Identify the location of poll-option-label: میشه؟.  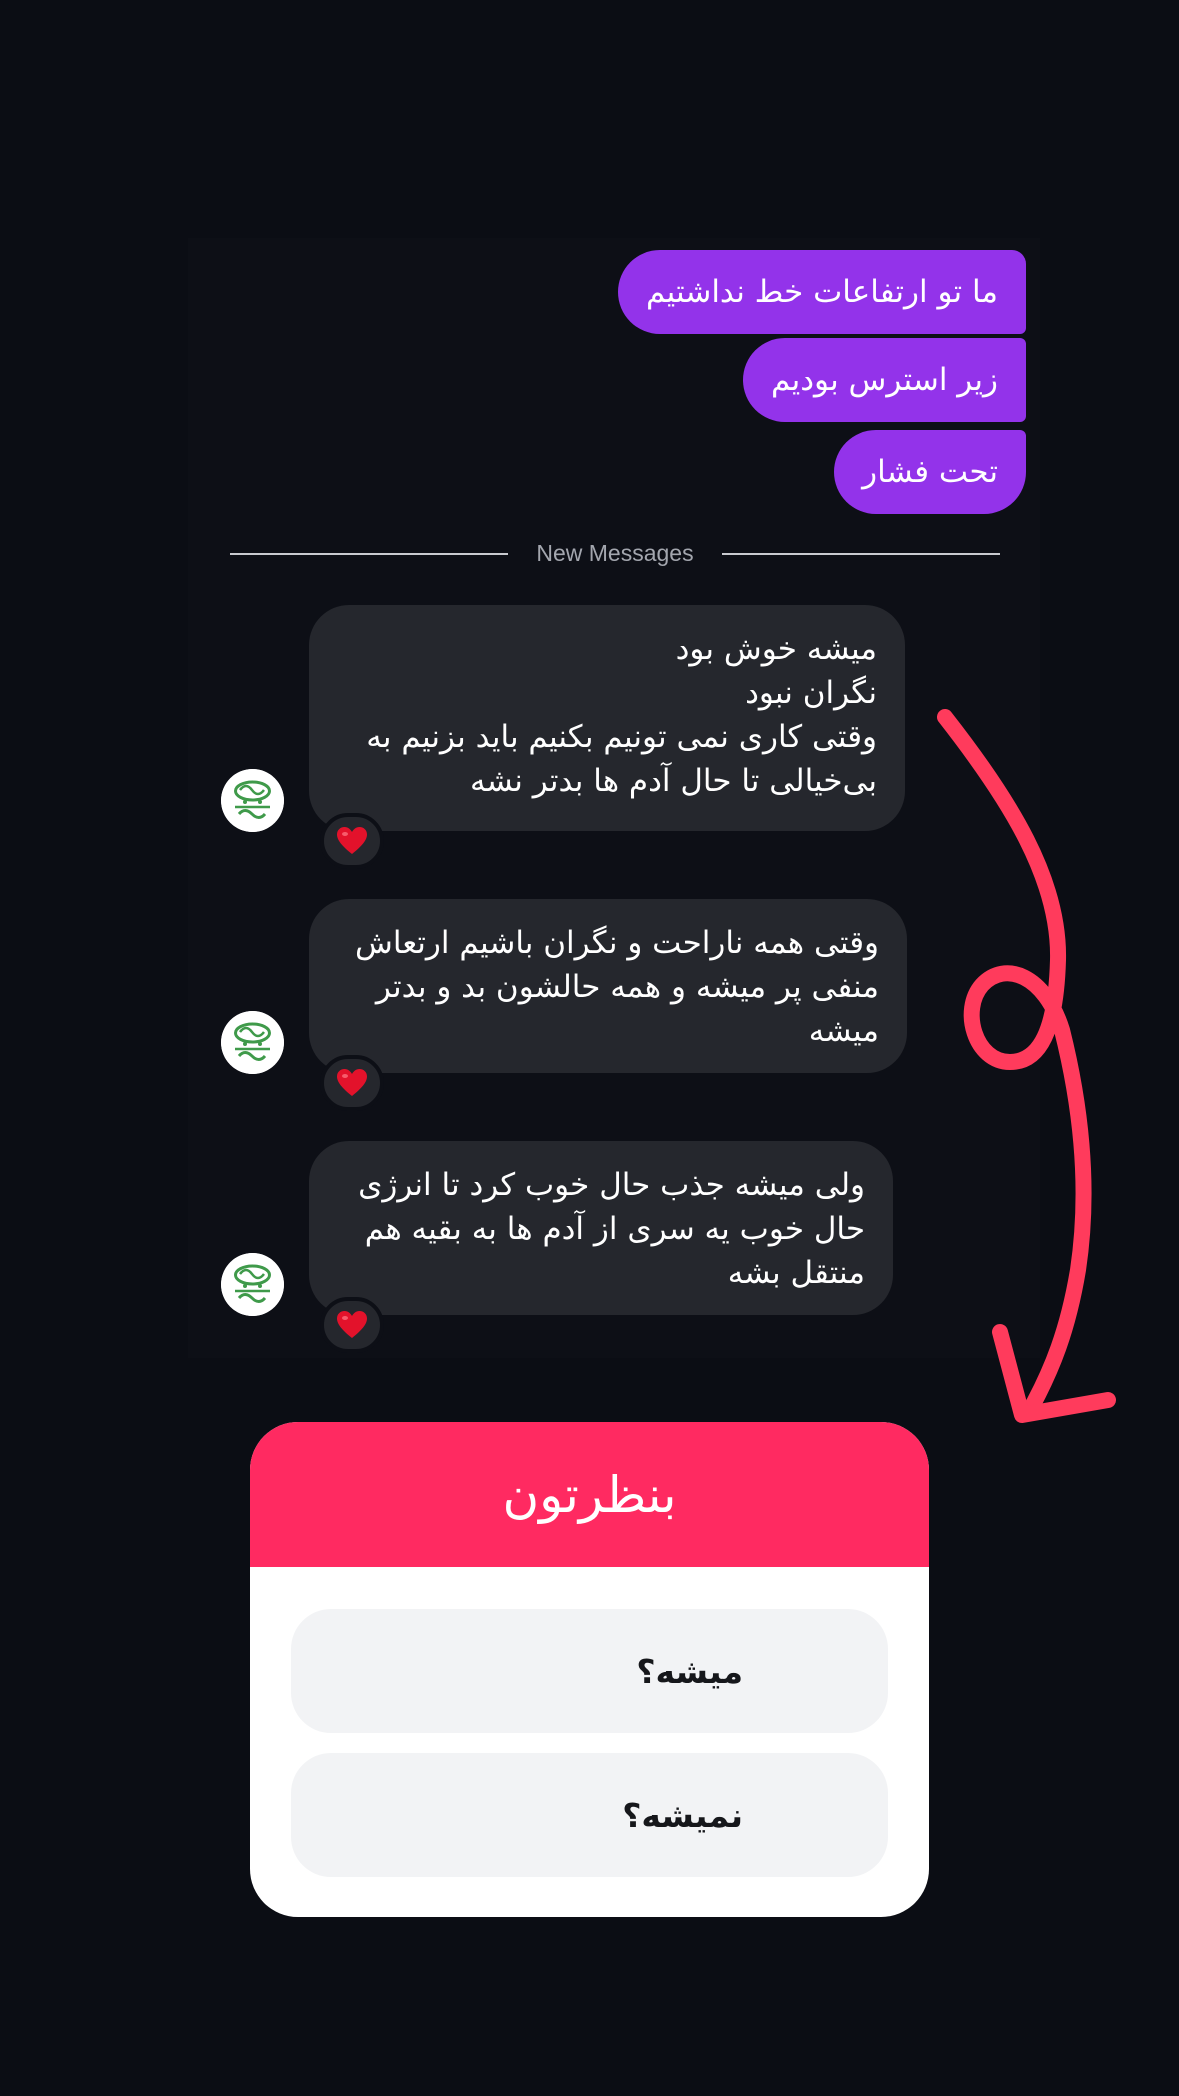
(689, 1671).